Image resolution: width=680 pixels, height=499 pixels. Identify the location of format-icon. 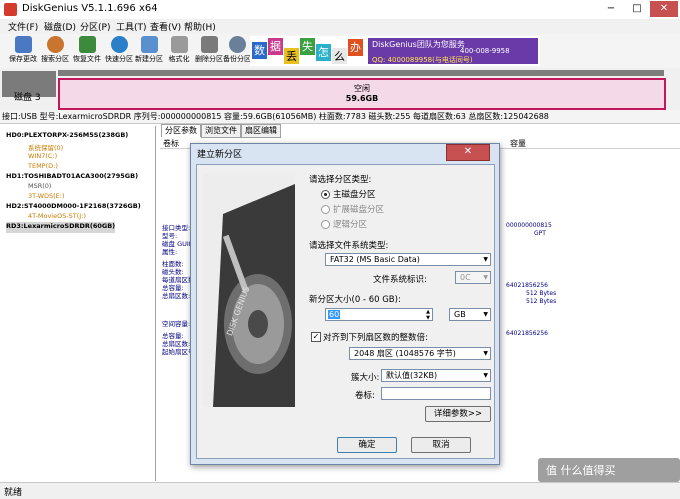
(179, 44).